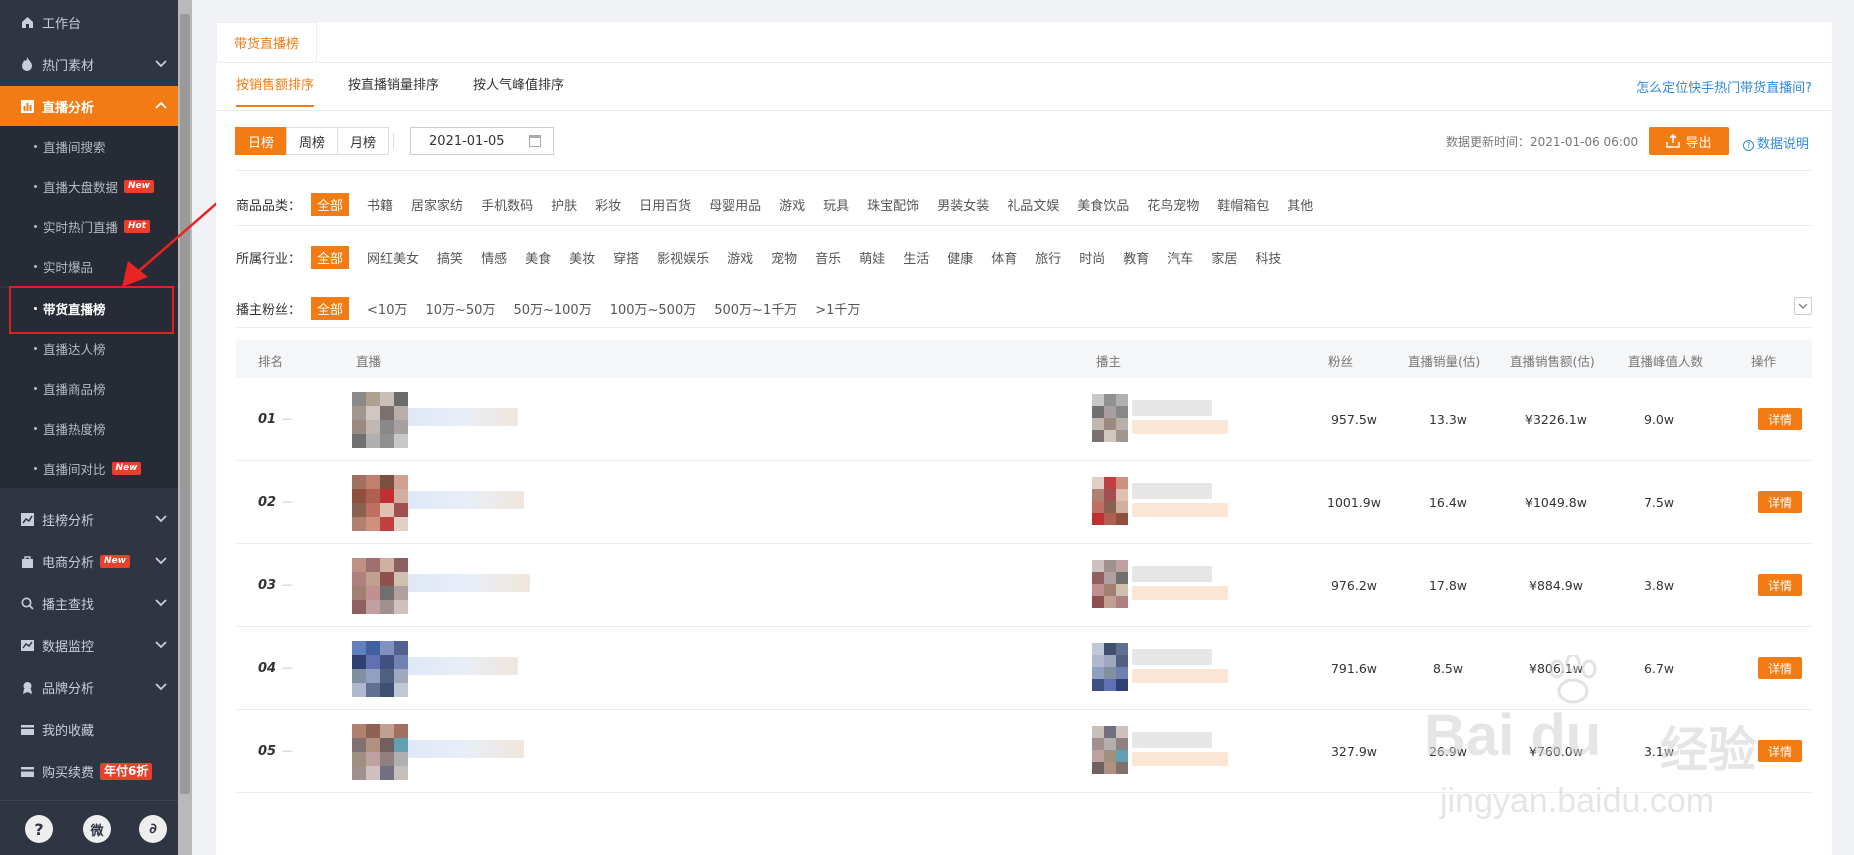 This screenshot has height=855, width=1854. I want to click on sidebar-subitem-hot-live: 实时热门直播 Hot, so click(89, 226).